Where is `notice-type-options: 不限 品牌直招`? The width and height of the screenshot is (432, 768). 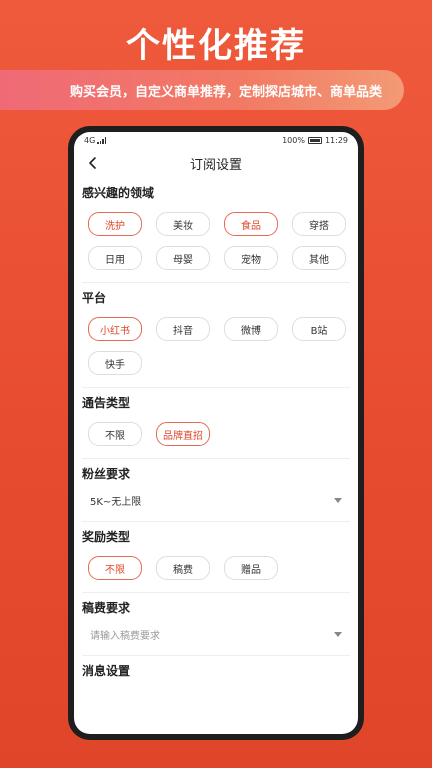
notice-type-options: 不限 品牌直招 is located at coordinates (216, 433).